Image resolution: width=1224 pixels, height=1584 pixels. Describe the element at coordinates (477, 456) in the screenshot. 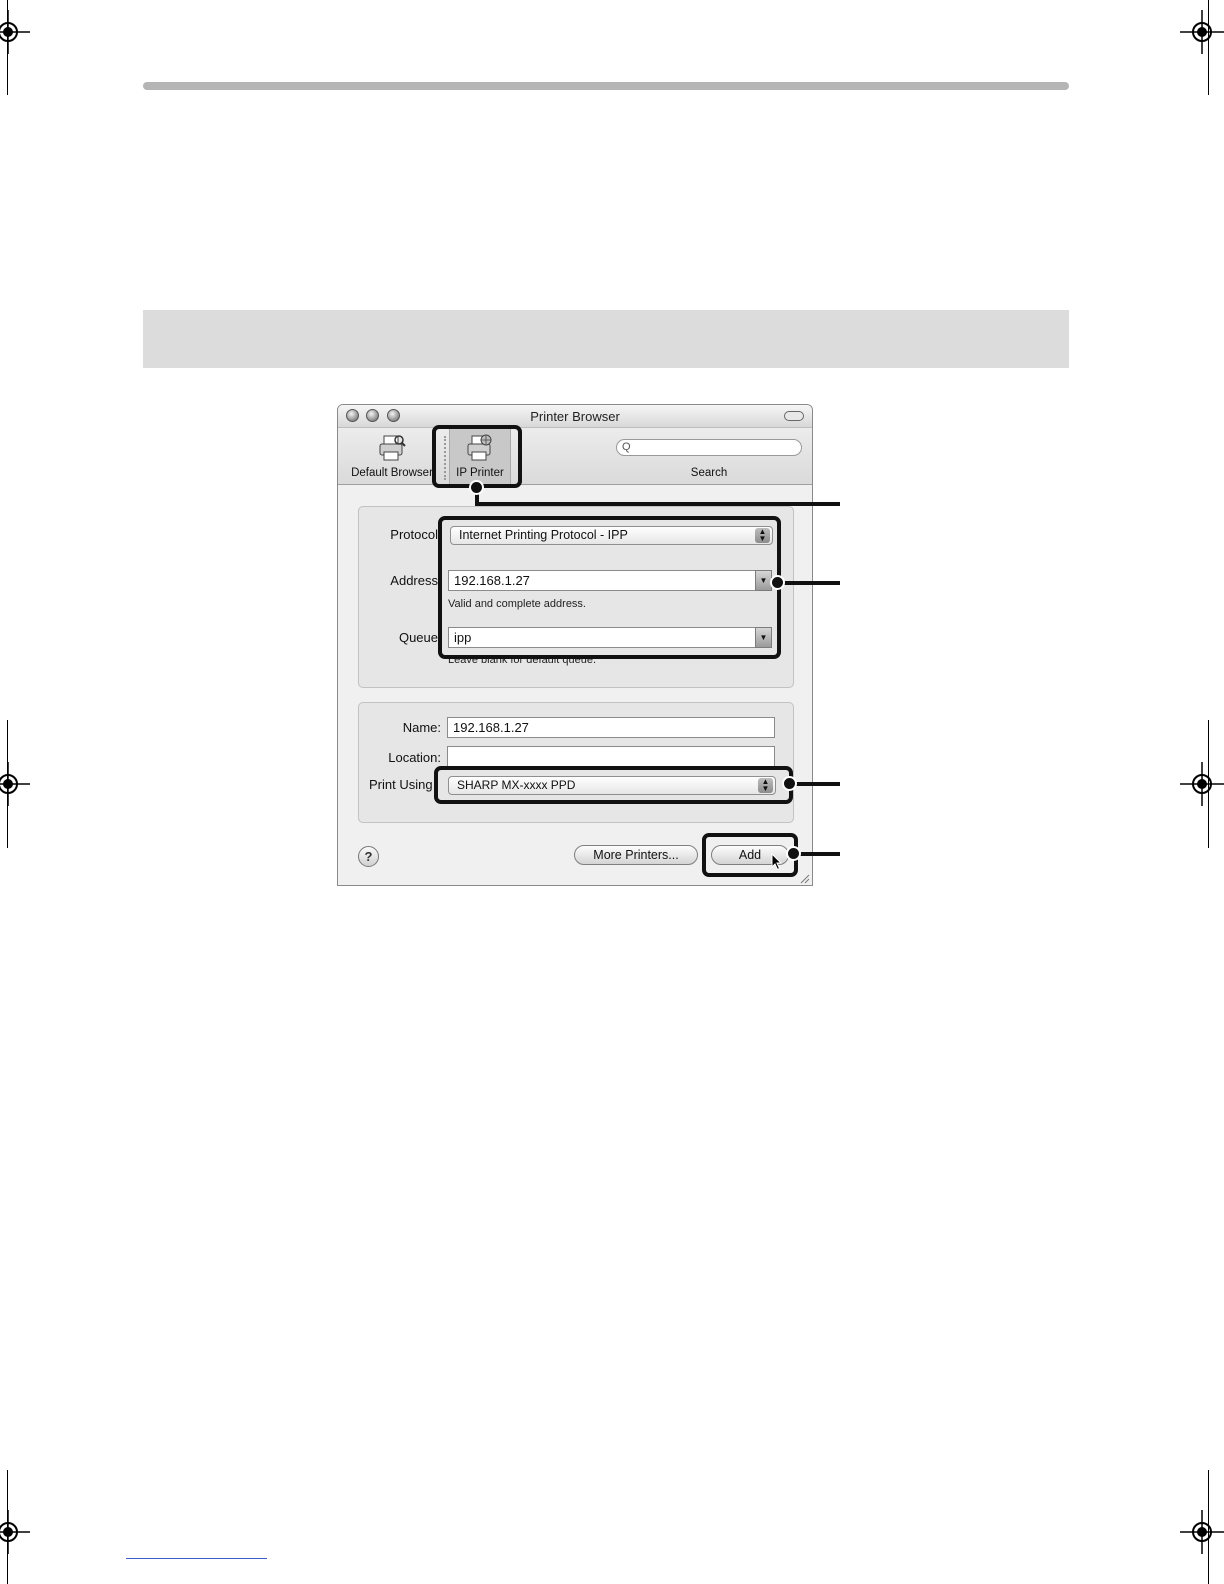

I see `callout-highlight-ip-printer` at that location.